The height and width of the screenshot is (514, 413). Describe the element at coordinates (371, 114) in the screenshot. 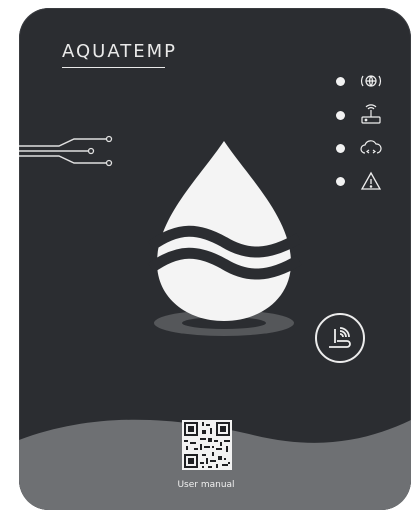

I see `router-icon` at that location.